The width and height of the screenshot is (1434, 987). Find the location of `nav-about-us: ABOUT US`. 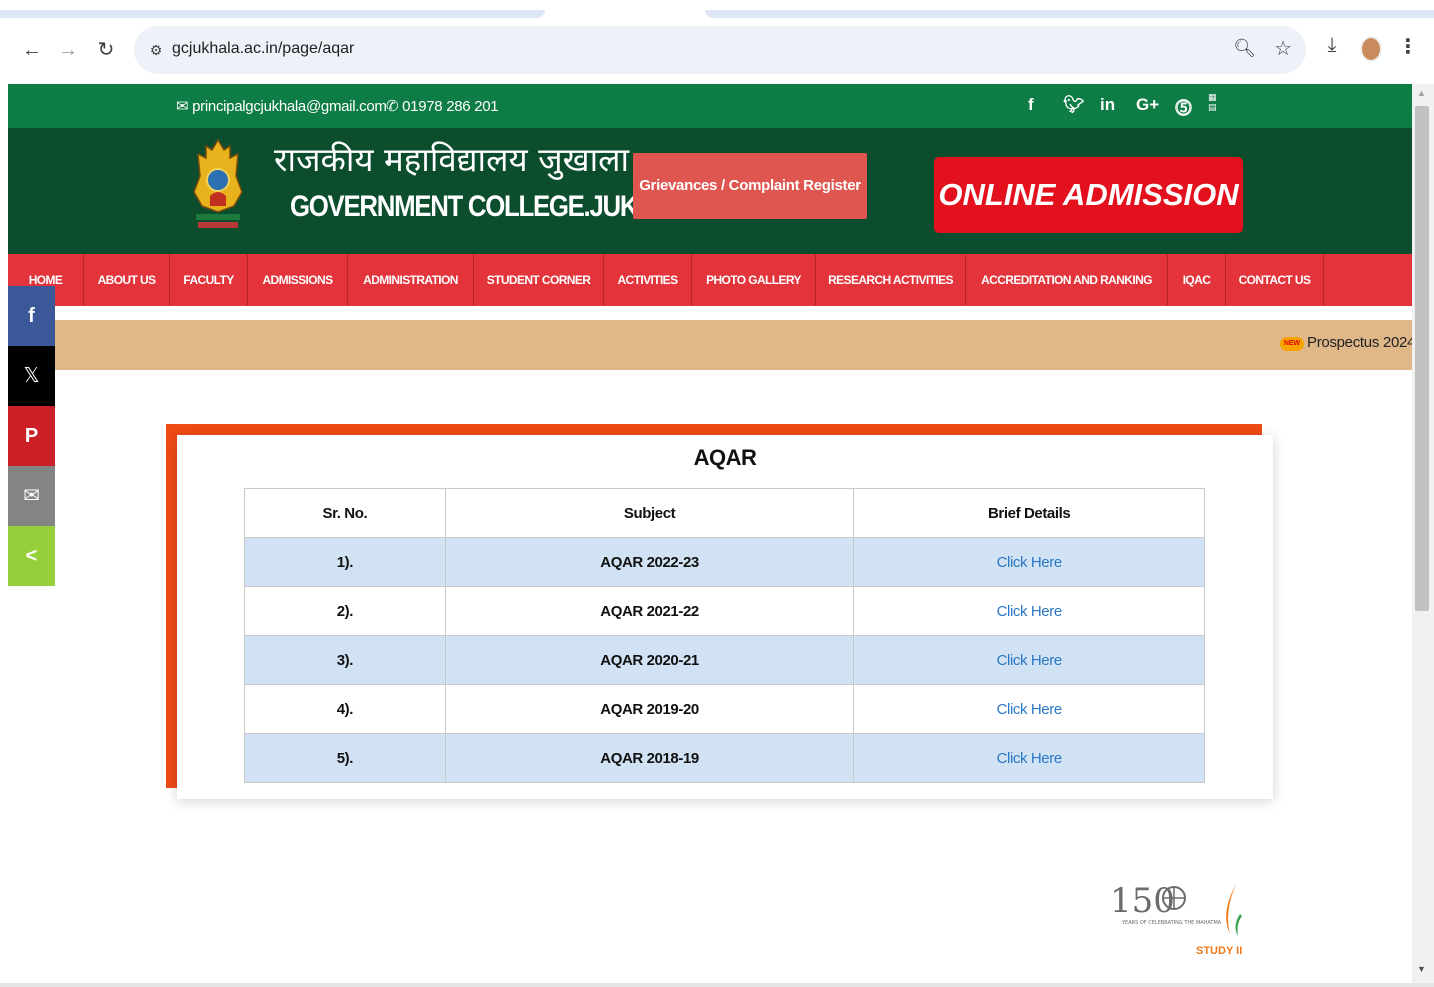

nav-about-us: ABOUT US is located at coordinates (127, 280).